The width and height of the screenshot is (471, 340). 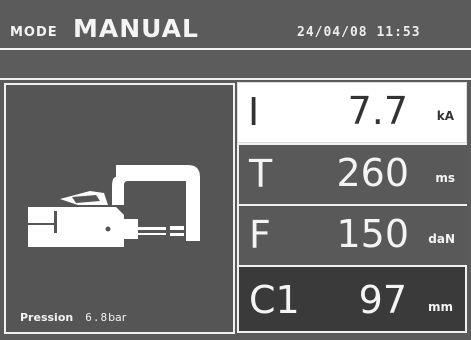 I want to click on param-row-current: I 7.7 kA, so click(x=352, y=112).